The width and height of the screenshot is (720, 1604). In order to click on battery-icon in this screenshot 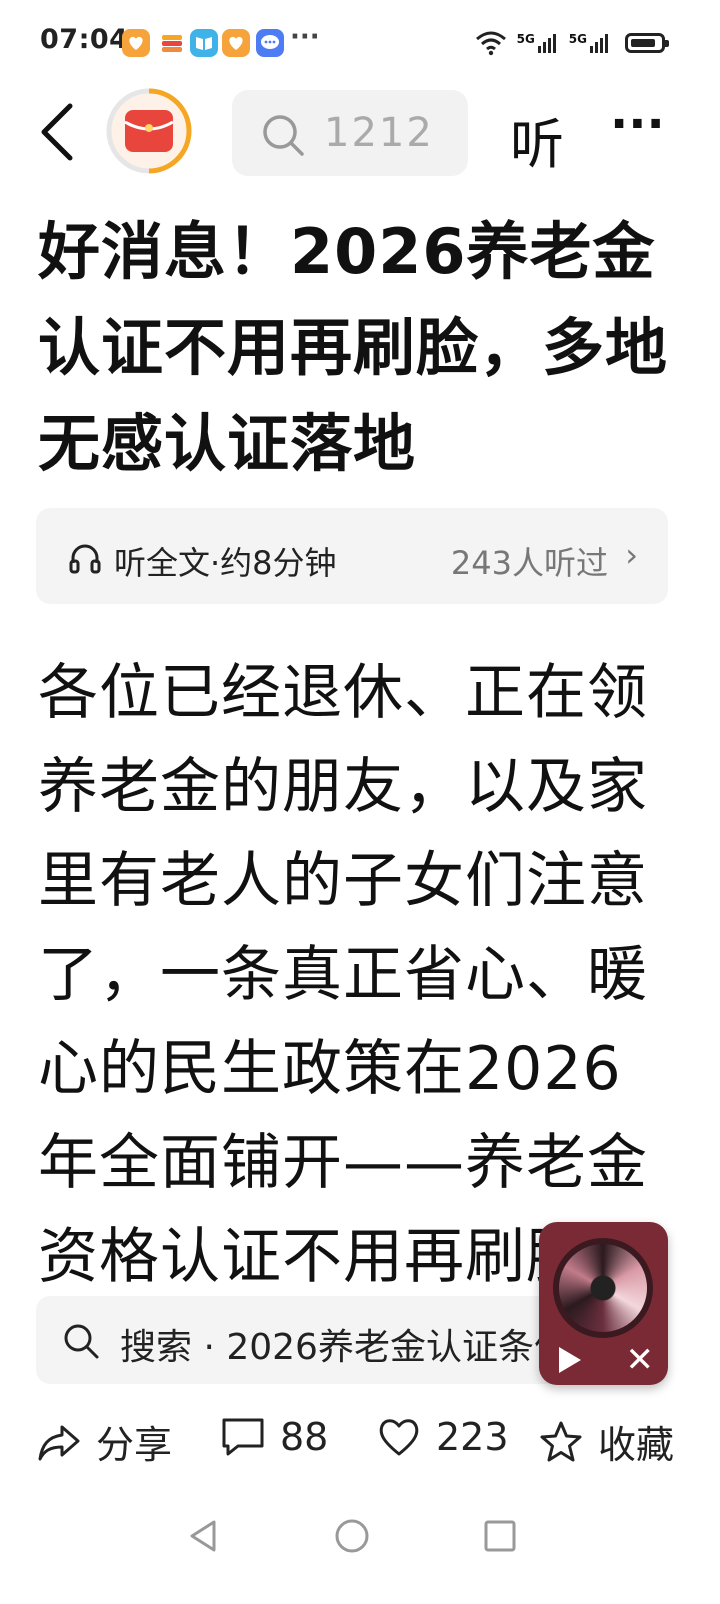, I will do `click(647, 43)`.